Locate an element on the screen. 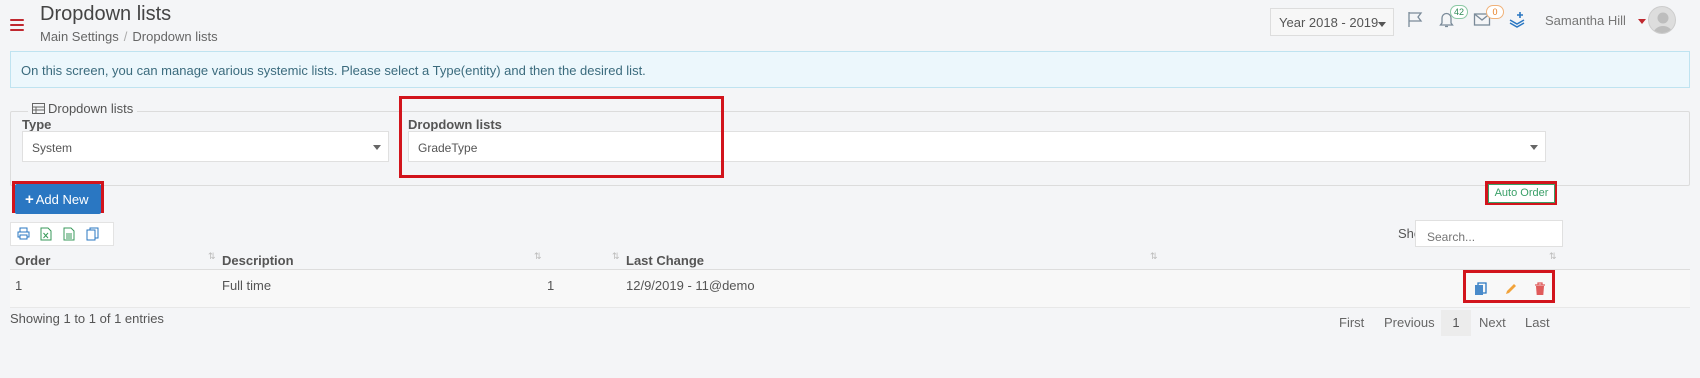 Image resolution: width=1700 pixels, height=378 pixels. bell-icon: 42 is located at coordinates (1453, 18).